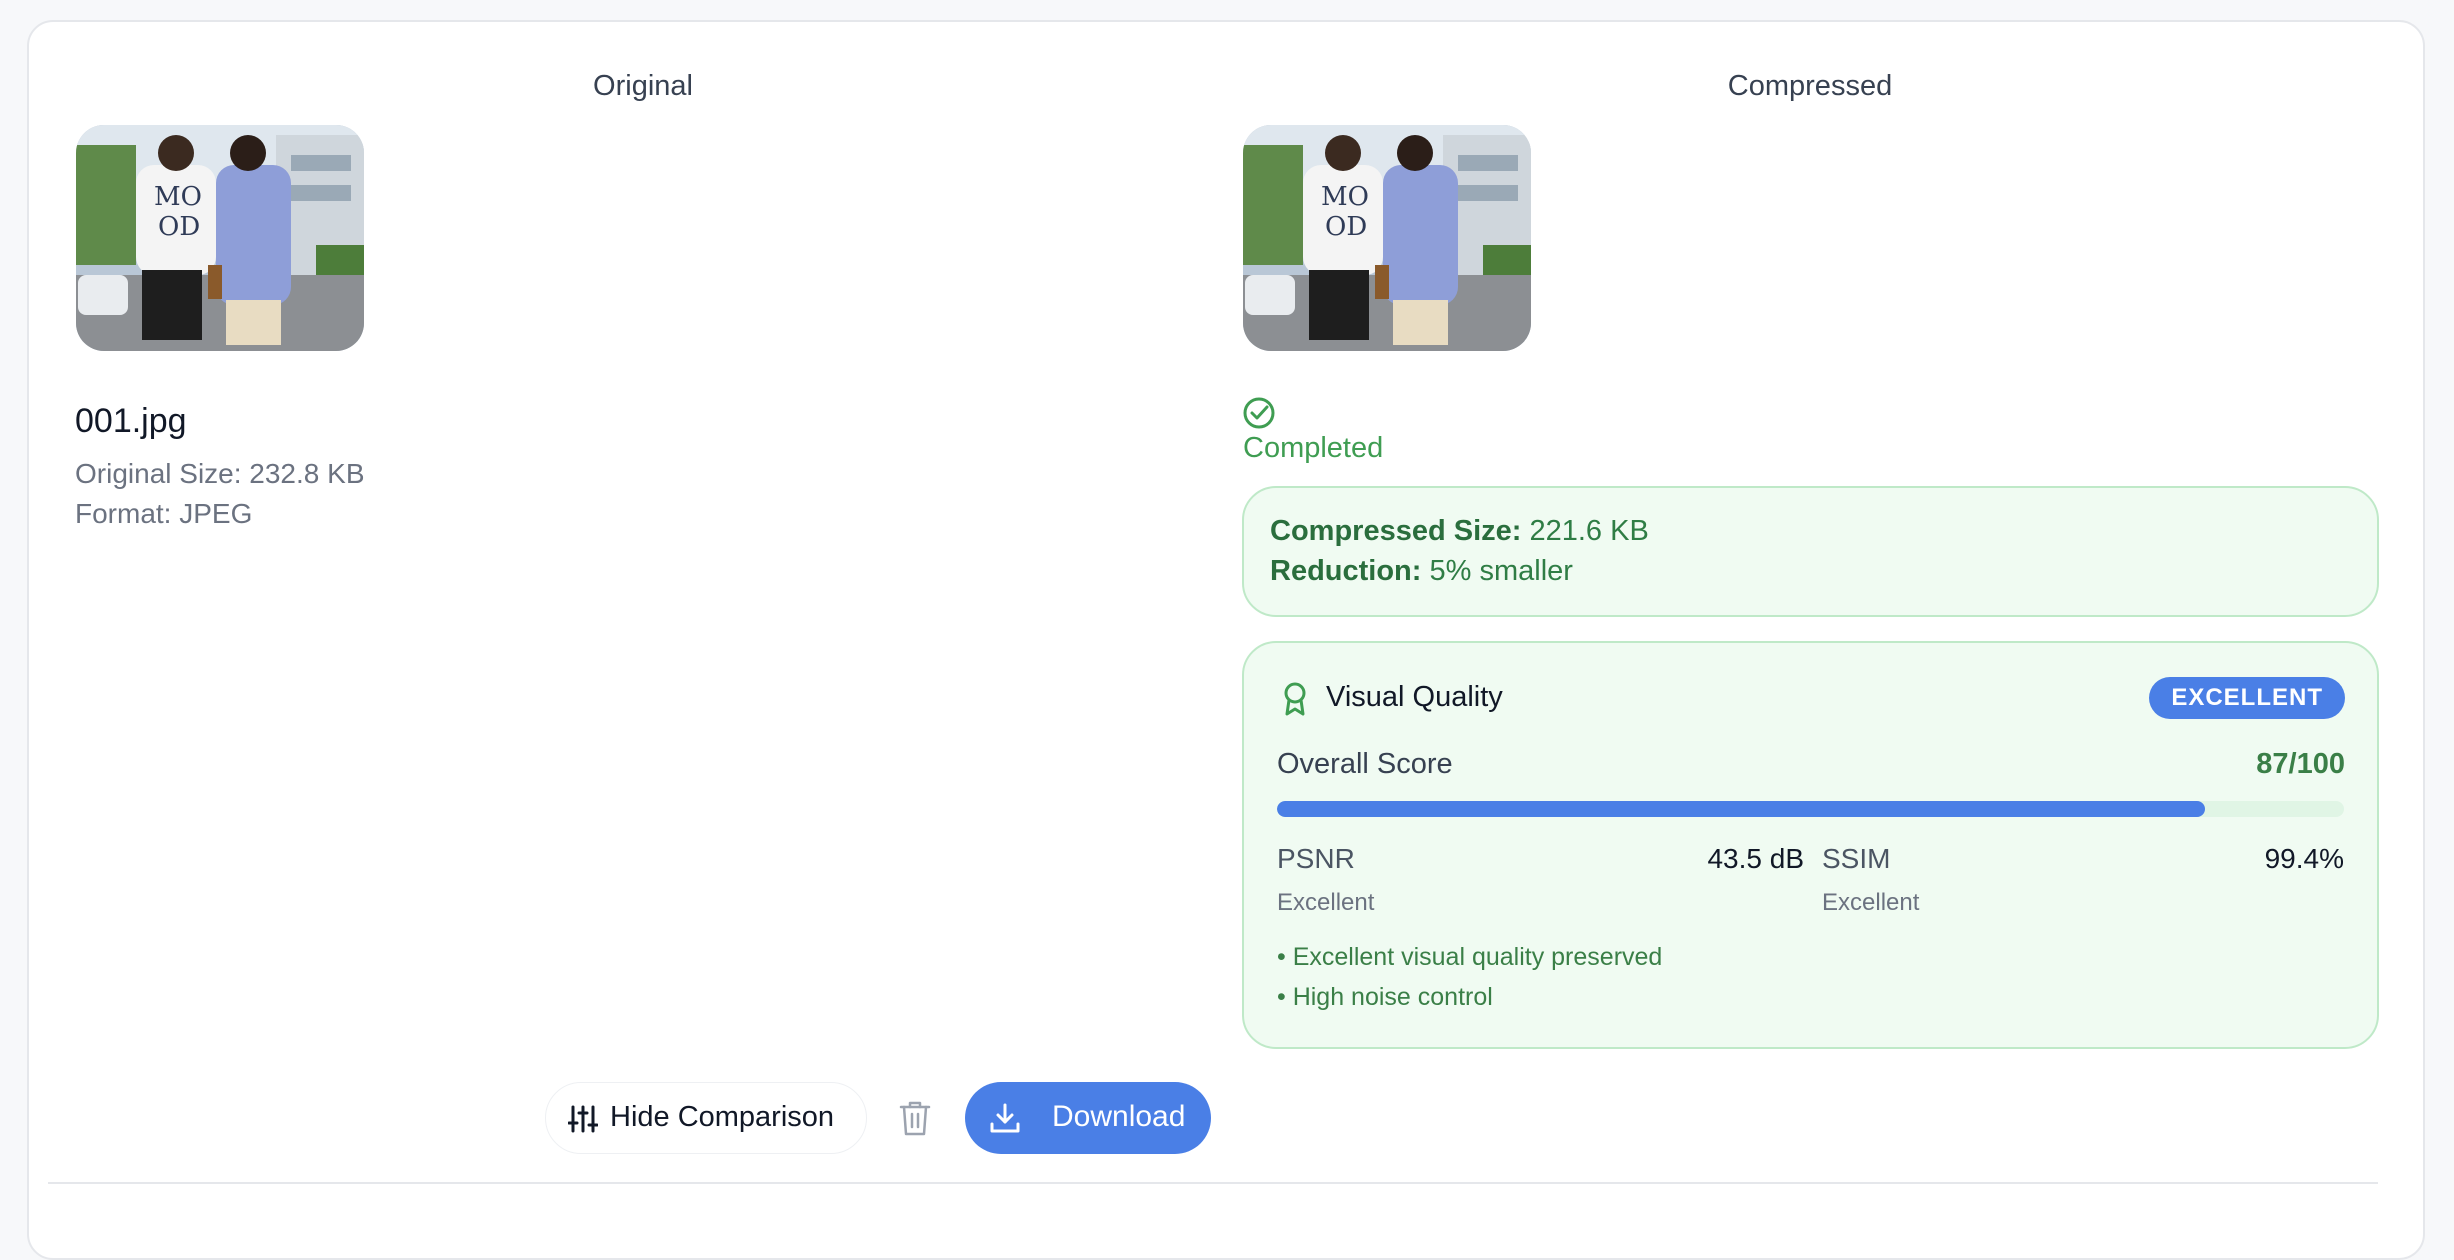 This screenshot has height=1260, width=2454. Describe the element at coordinates (1589, 531) in the screenshot. I see `compressed-size-value: 221.6 KB` at that location.